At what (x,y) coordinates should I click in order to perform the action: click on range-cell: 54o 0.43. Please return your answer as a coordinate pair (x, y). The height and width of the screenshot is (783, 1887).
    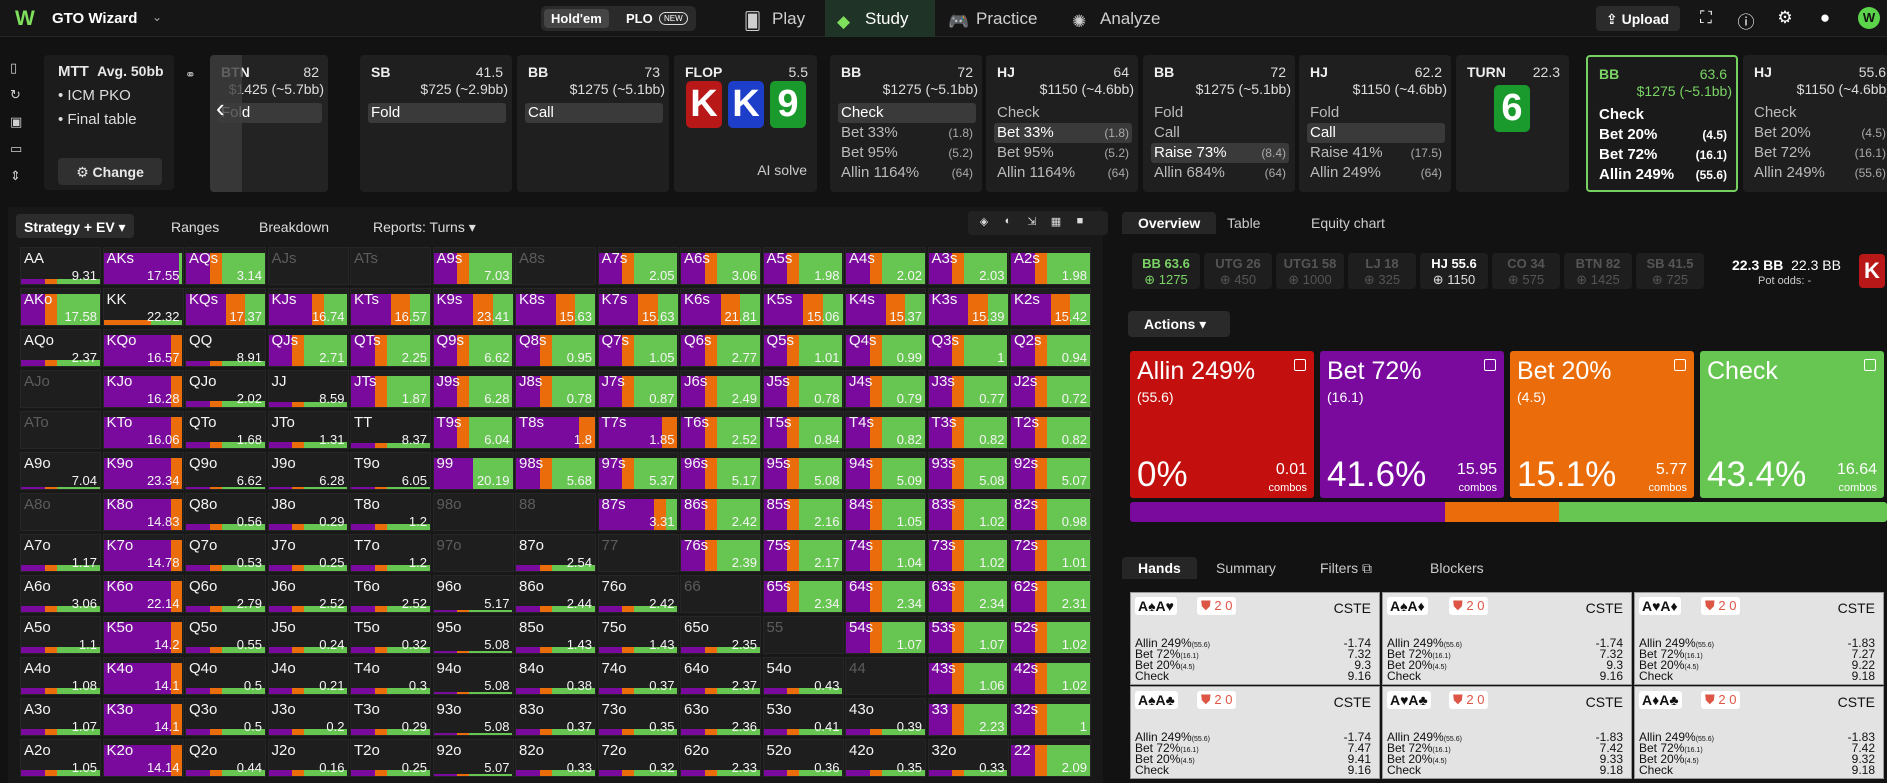
    Looking at the image, I should click on (803, 676).